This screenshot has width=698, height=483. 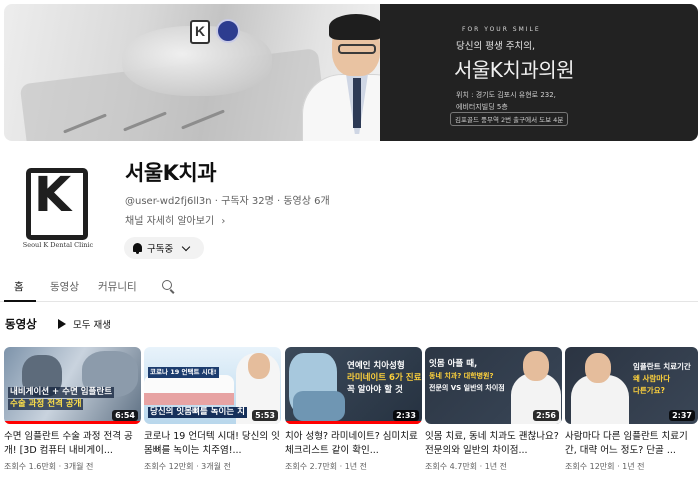 What do you see at coordinates (92, 325) in the screenshot?
I see `play-all-label: 모두 재생` at bounding box center [92, 325].